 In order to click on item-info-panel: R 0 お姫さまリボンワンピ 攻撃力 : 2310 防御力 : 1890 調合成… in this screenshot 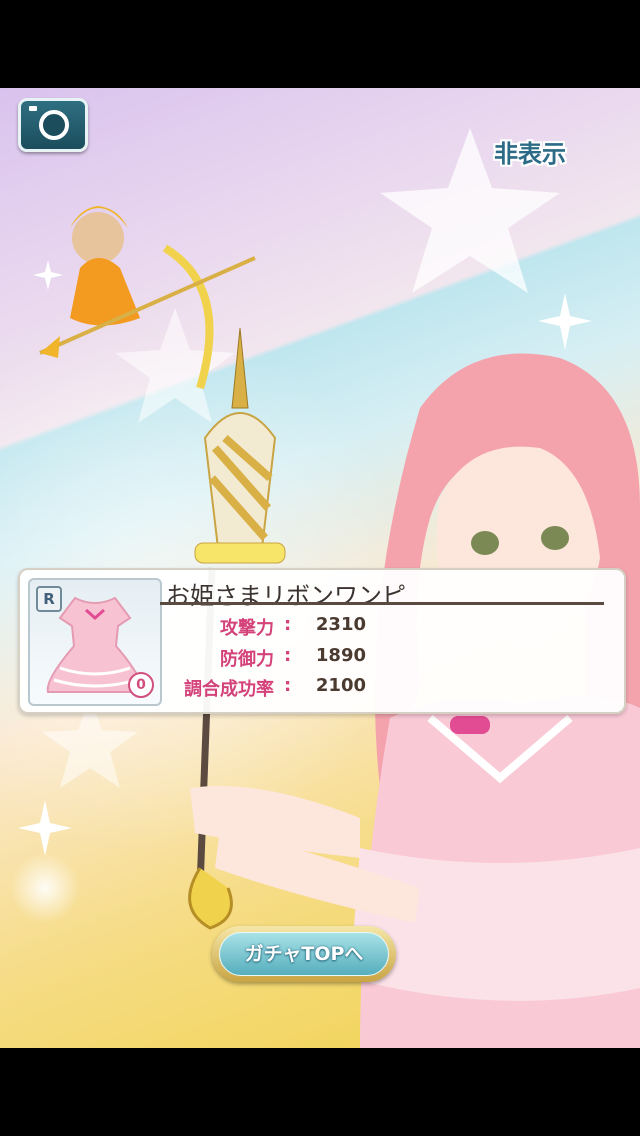, I will do `click(322, 641)`.